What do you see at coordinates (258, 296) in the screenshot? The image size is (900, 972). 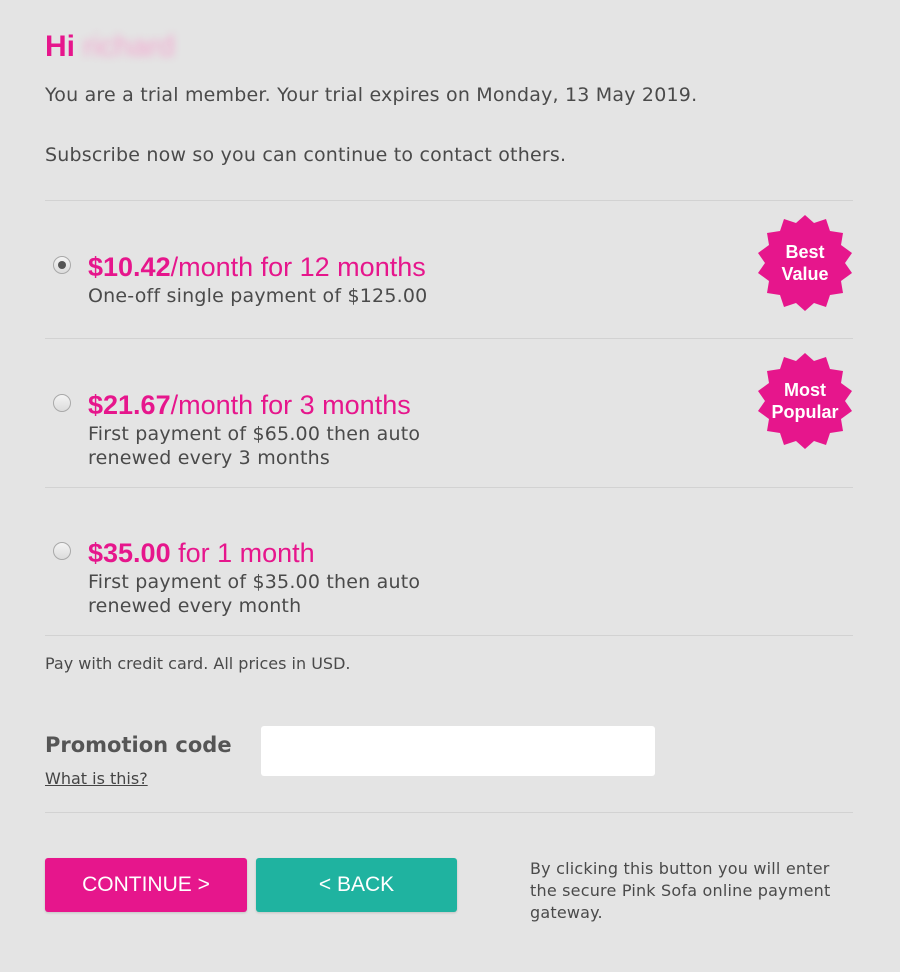 I see `plan-description: One-off single payment of $125.00` at bounding box center [258, 296].